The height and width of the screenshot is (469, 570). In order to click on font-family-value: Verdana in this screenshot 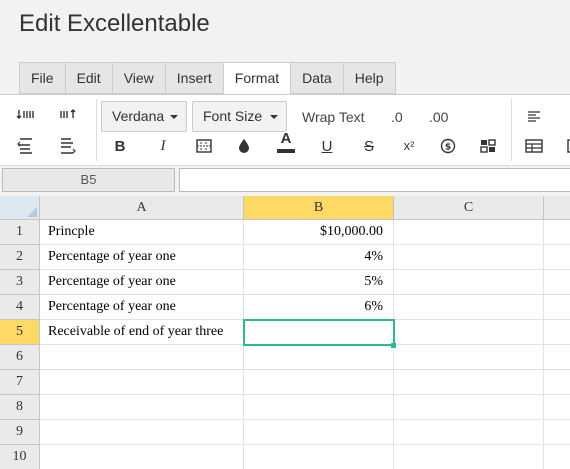, I will do `click(138, 116)`.